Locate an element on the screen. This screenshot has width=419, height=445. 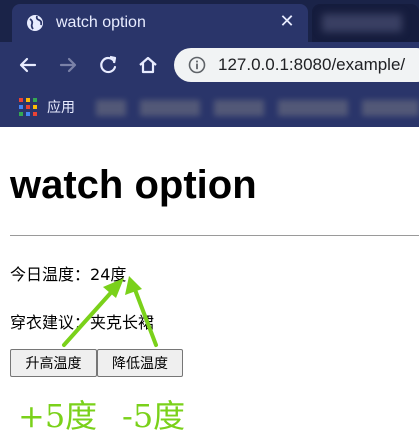
home-icon is located at coordinates (148, 65).